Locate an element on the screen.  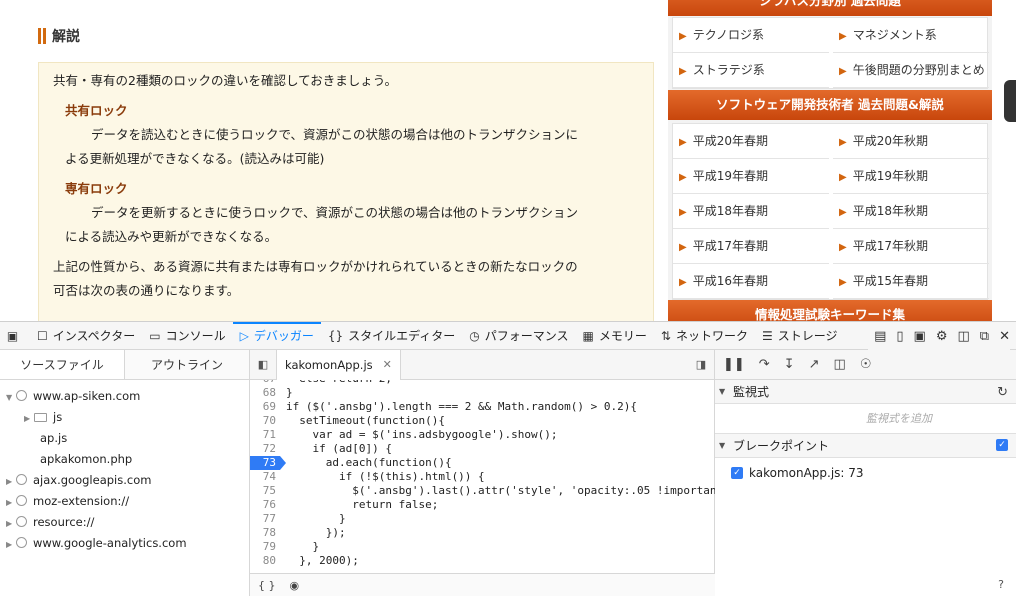
page-edge-handle is located at coordinates (1010, 101).